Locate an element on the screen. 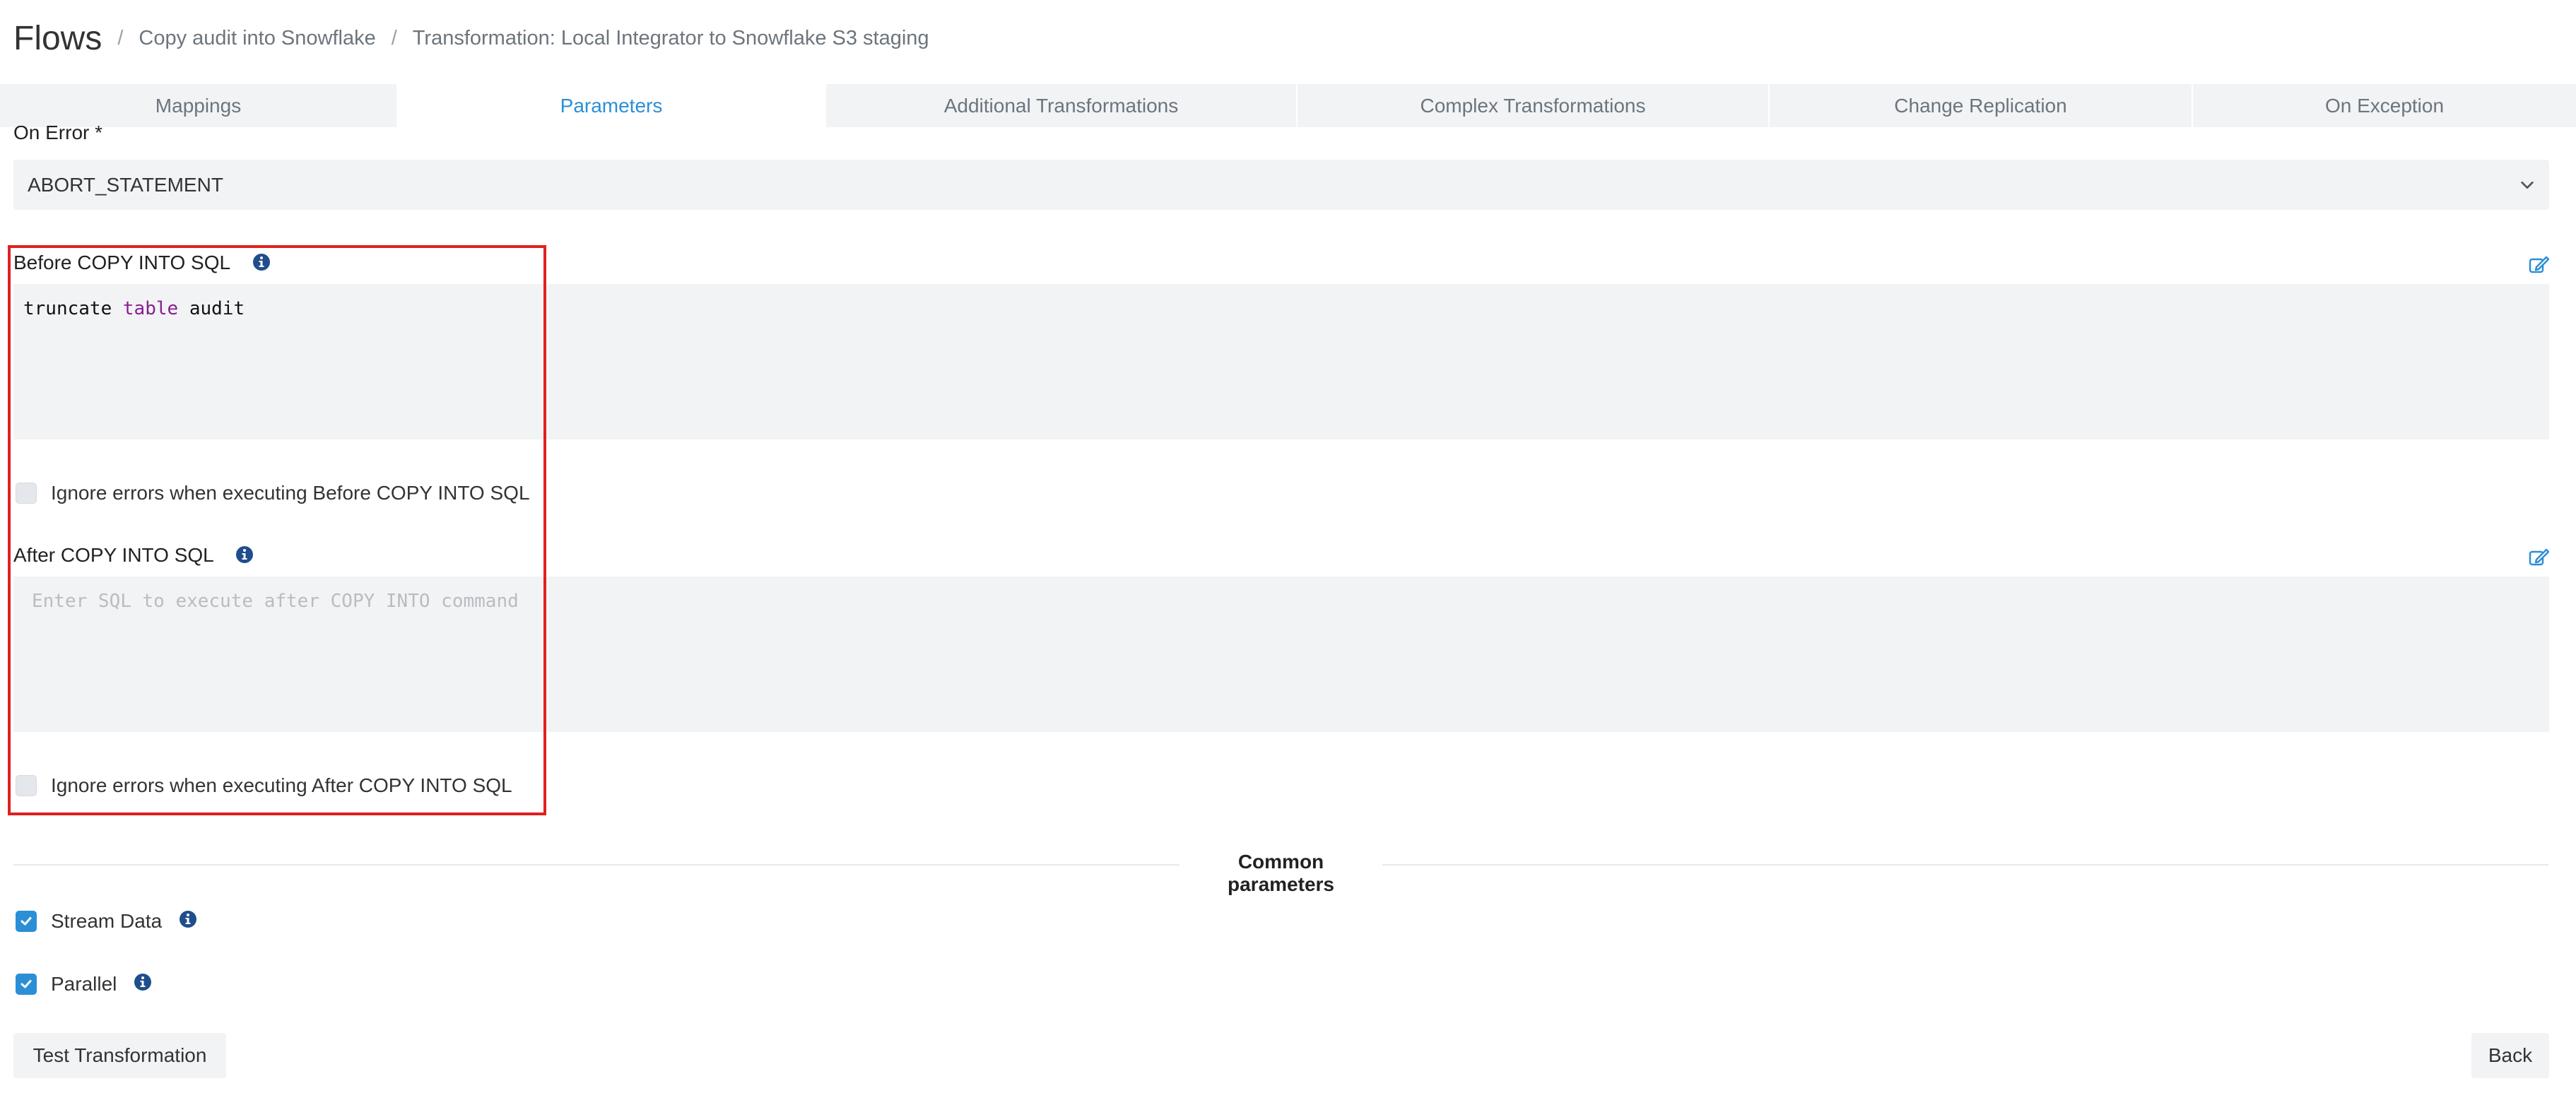  common-parameters-title: Common parameters is located at coordinates (1281, 873).